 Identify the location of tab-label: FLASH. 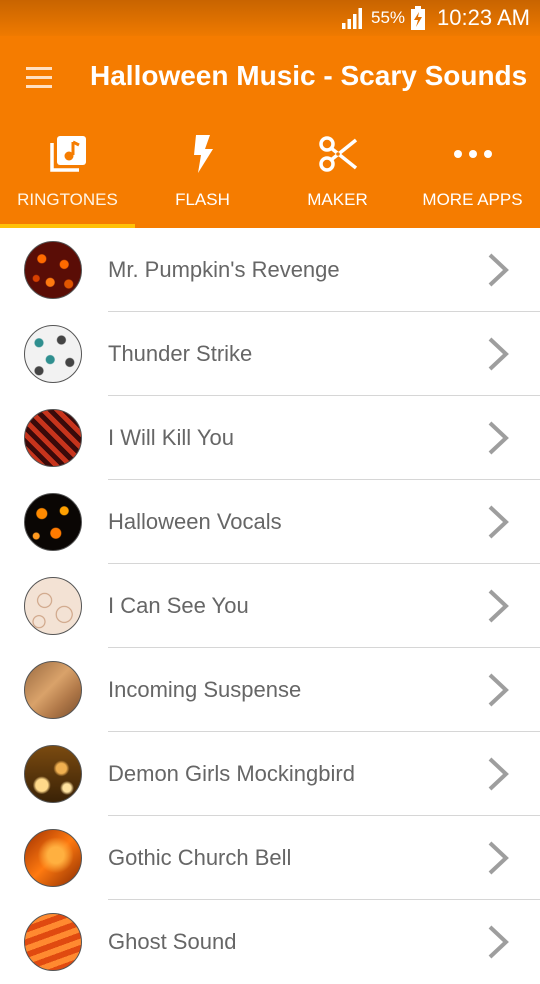
(202, 199).